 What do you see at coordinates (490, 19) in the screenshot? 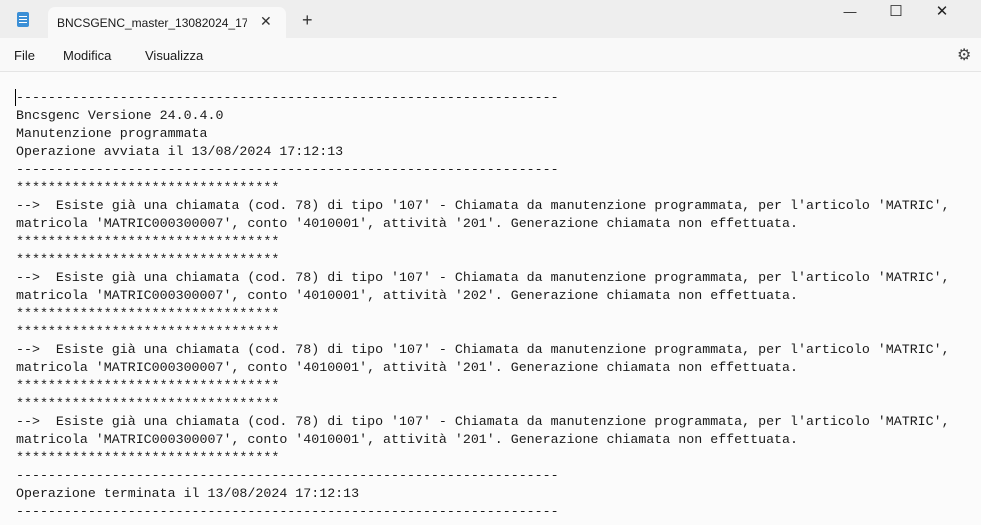
I see `title-bar: BNCSGENC_master_13082024_1712 ✕ + — ☐ ✕` at bounding box center [490, 19].